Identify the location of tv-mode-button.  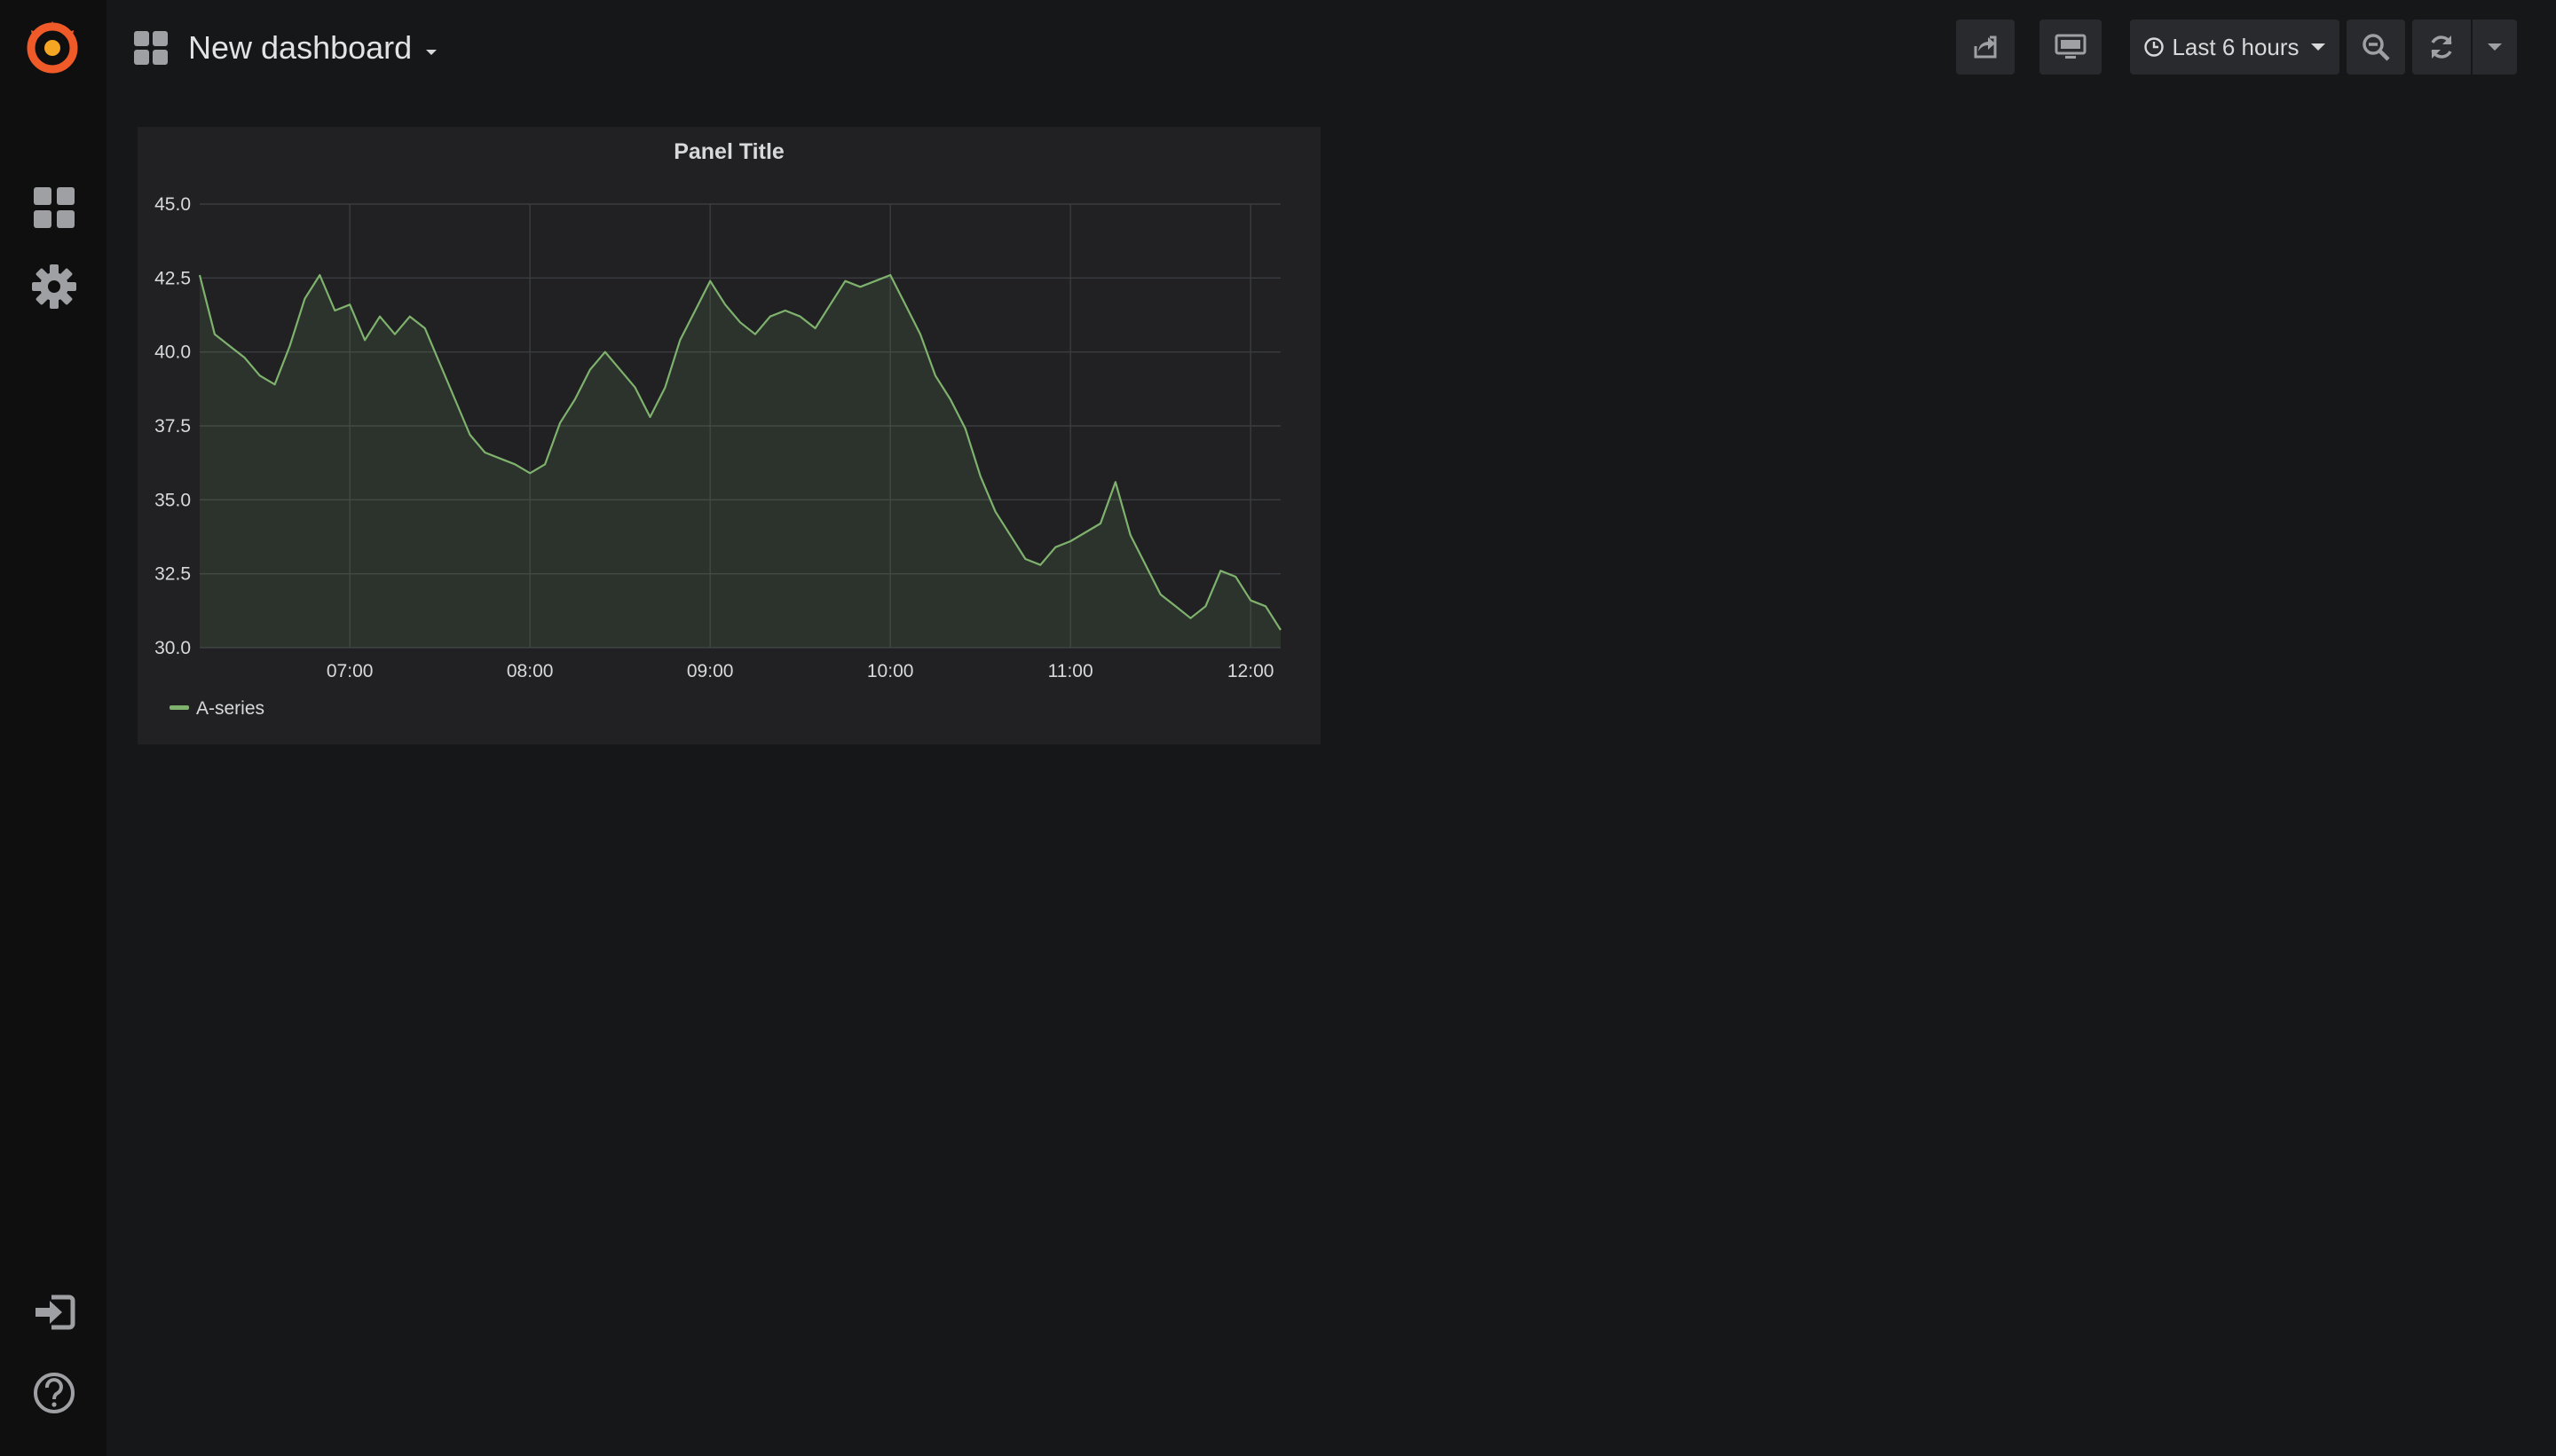
(2070, 47).